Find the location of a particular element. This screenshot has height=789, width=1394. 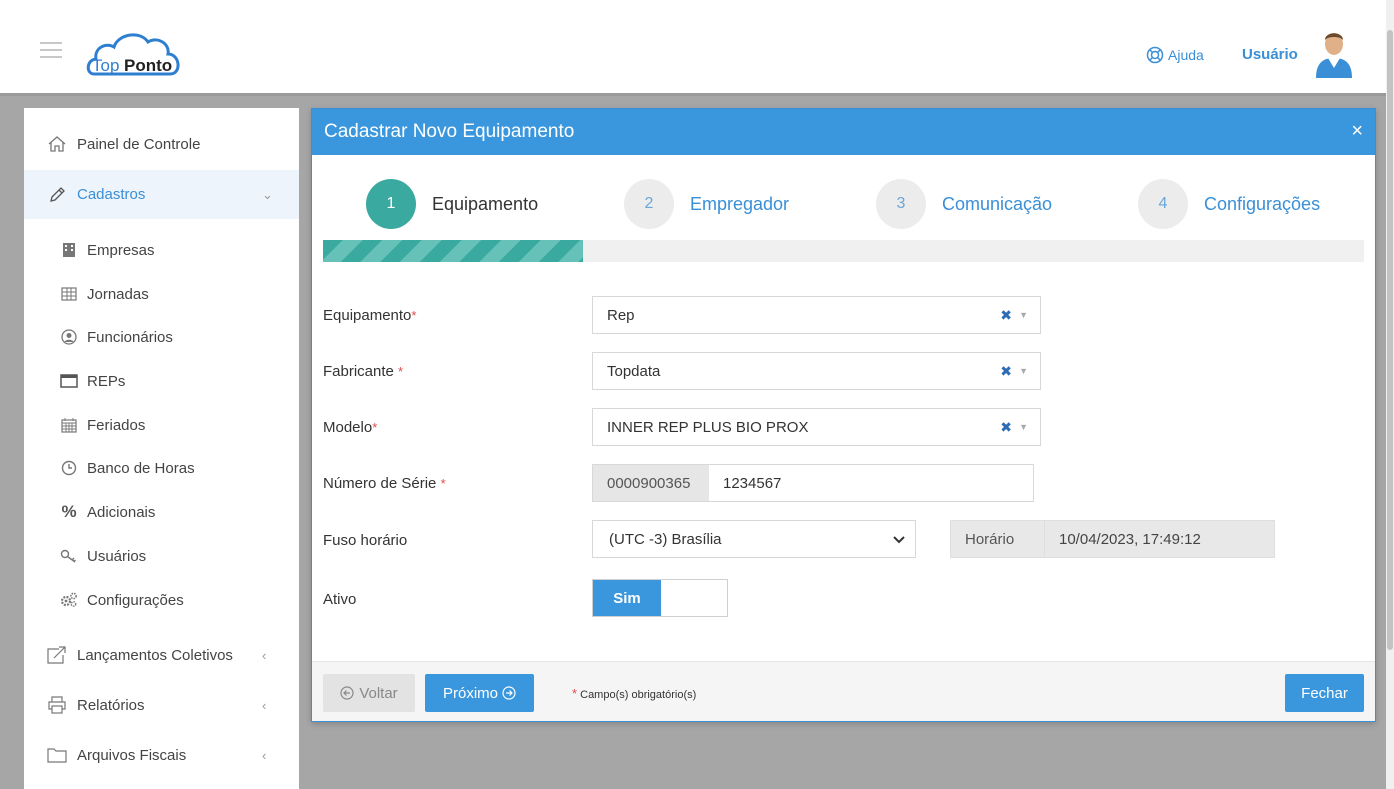

sidebar-item-banco-horas: Banco de Horas is located at coordinates (161, 468).